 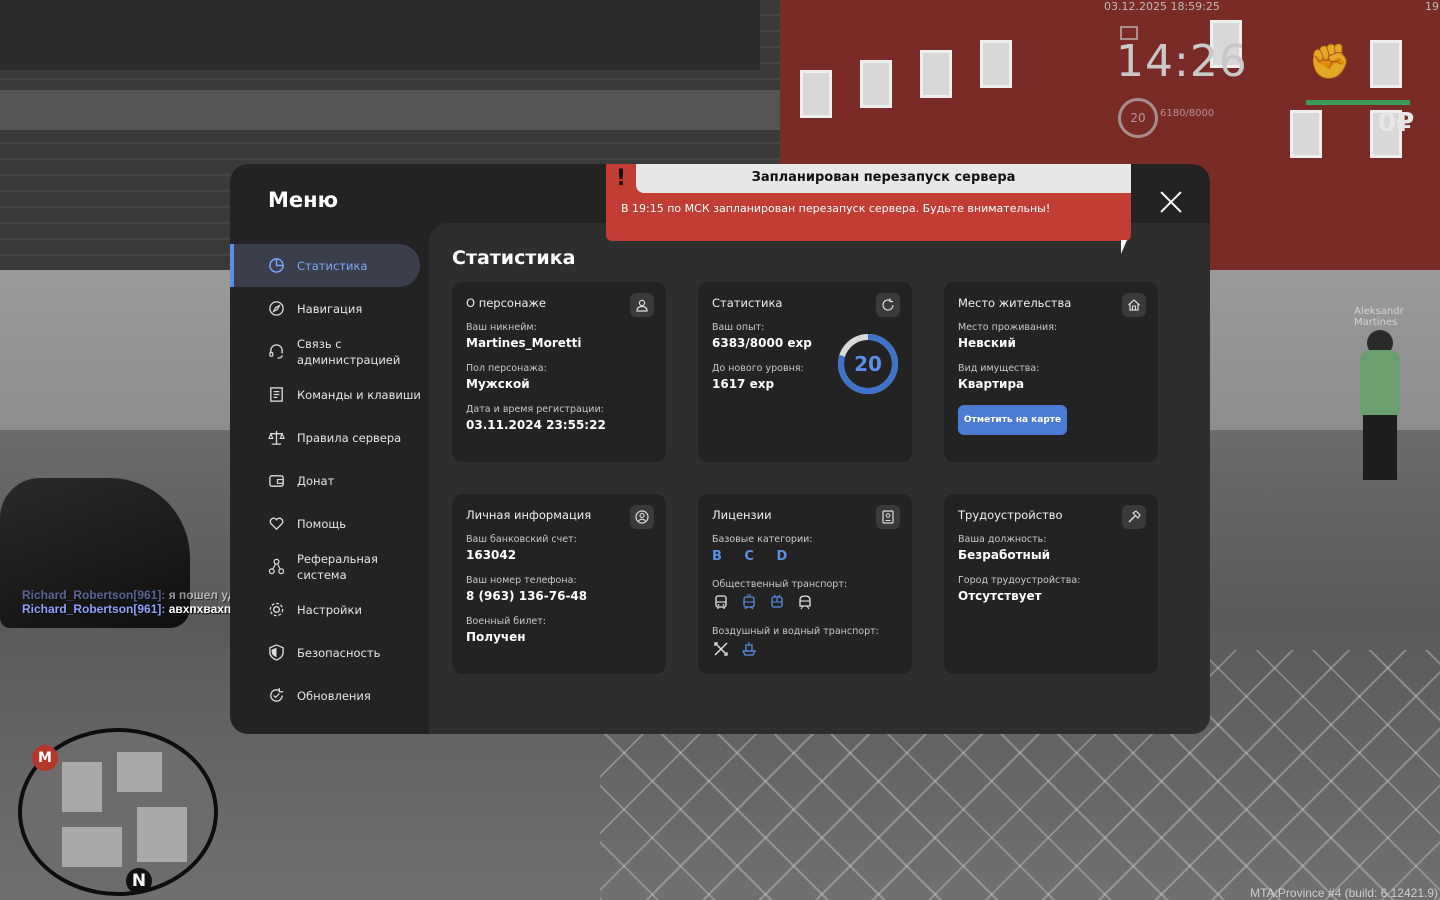 I want to click on nickname-value: Martines_Moretti, so click(x=524, y=343).